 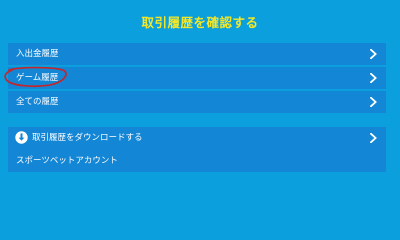 I want to click on menu-item-game-history: ゲーム履歴, so click(x=197, y=78).